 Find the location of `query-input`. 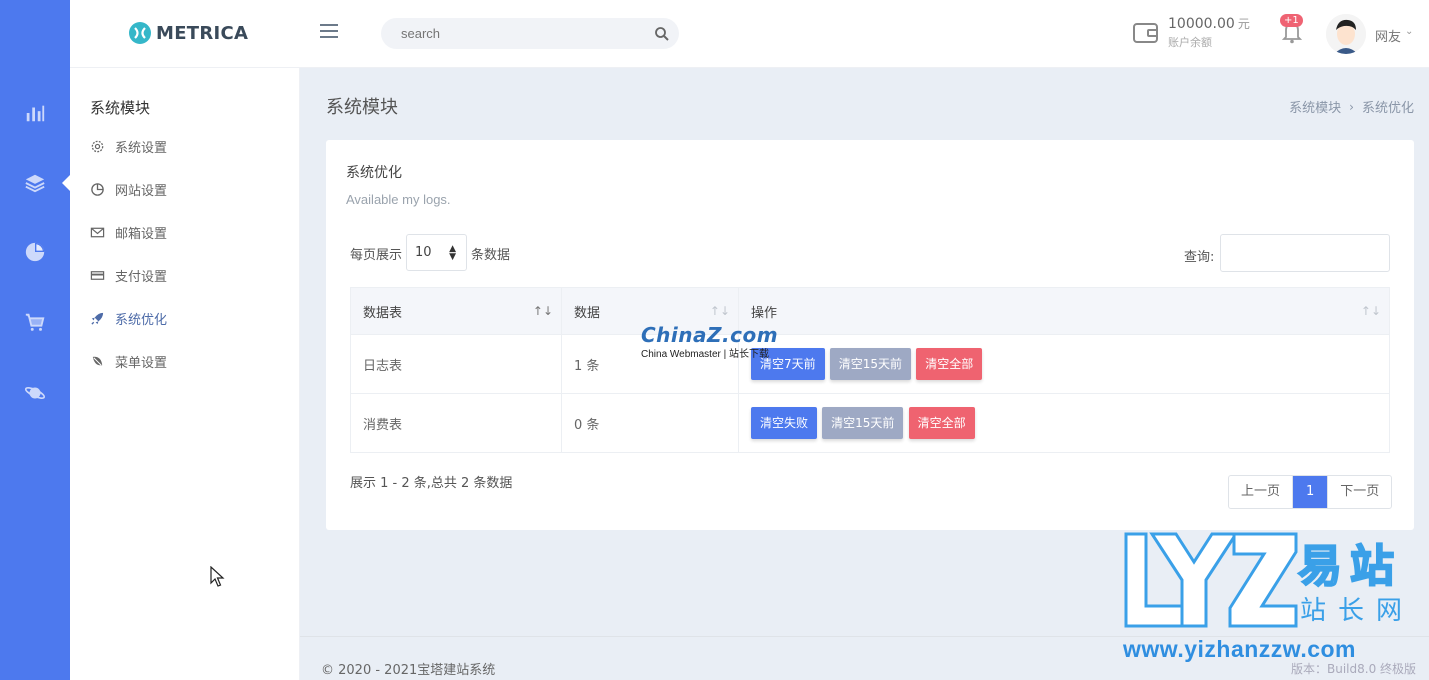

query-input is located at coordinates (1305, 253).